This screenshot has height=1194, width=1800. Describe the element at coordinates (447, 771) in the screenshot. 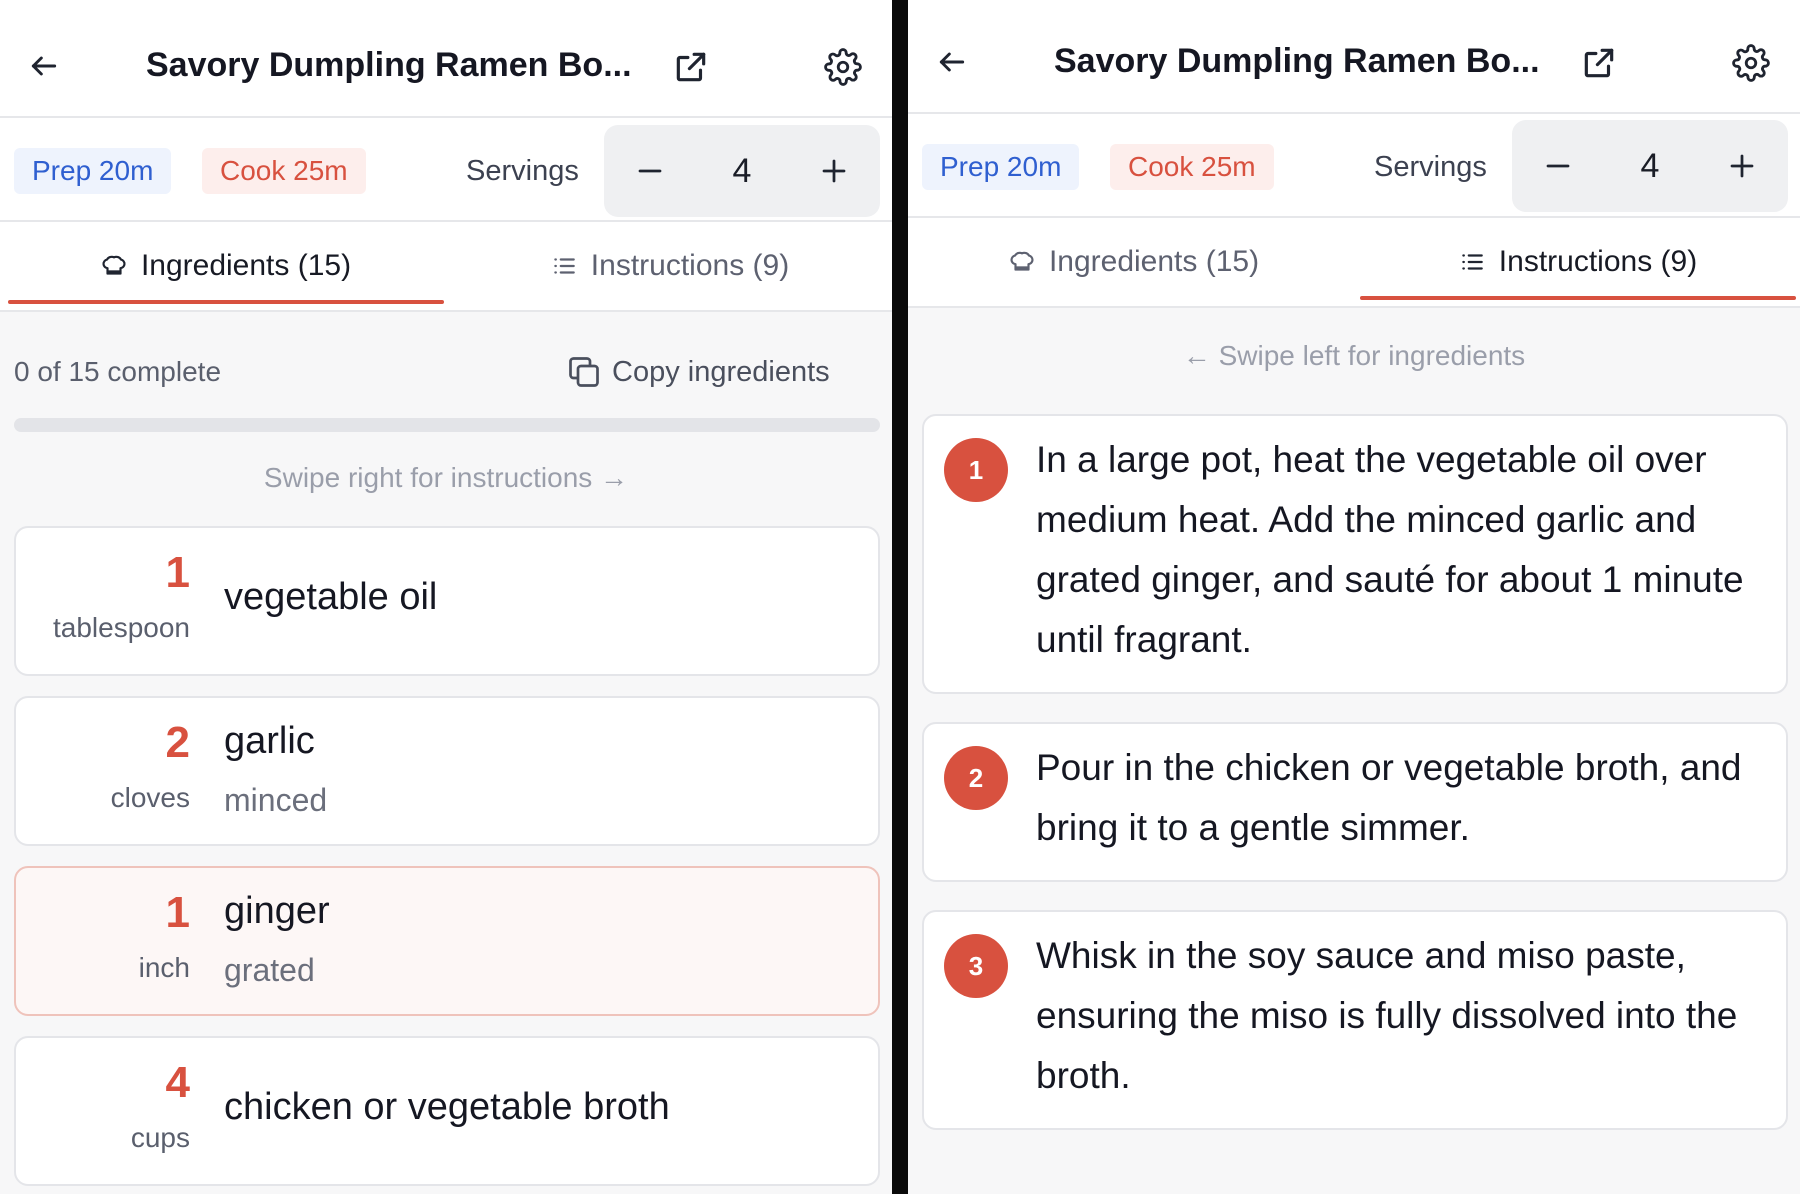

I see `ingredient-item: 2 cloves garlic minced` at that location.